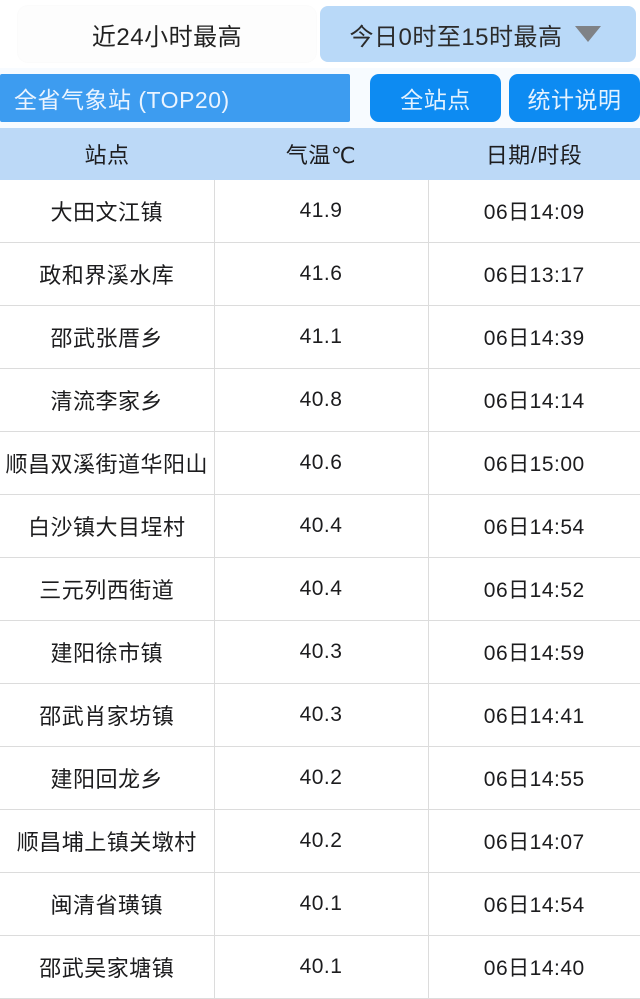  I want to click on cell-datetime: 06日15:00, so click(534, 463).